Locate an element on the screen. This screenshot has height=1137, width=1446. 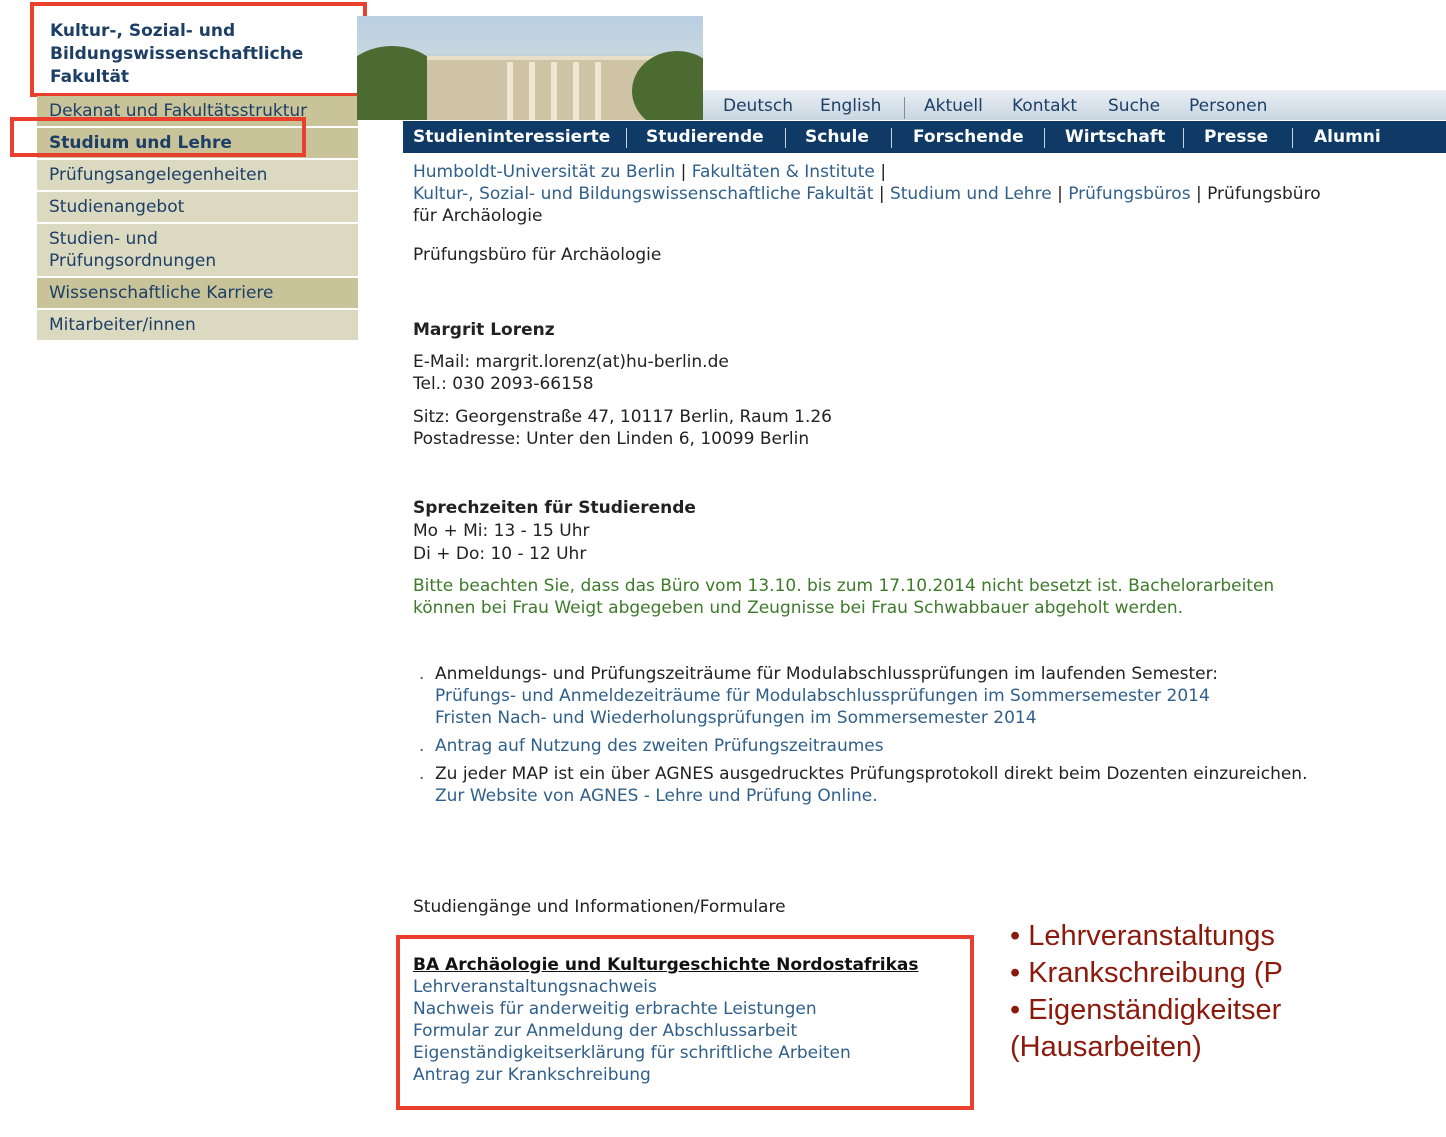
lang-english-link: English is located at coordinates (850, 106).